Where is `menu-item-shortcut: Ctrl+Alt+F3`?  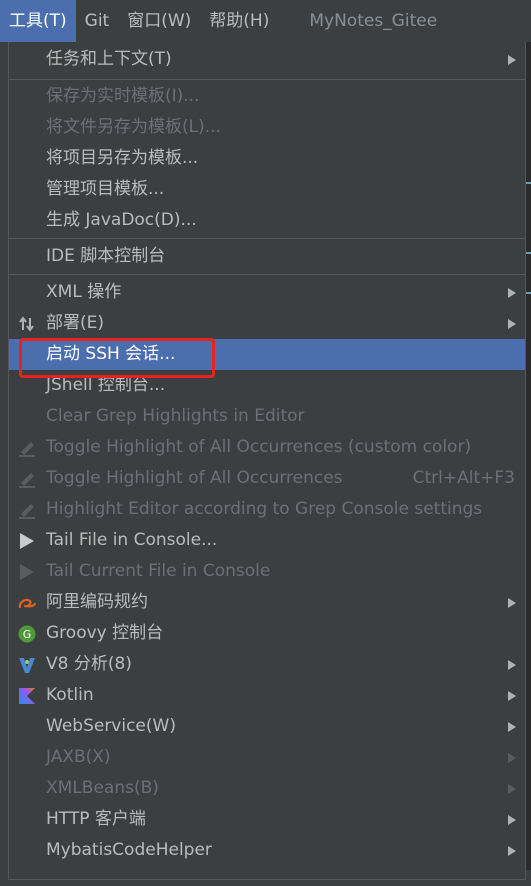 menu-item-shortcut: Ctrl+Alt+F3 is located at coordinates (463, 478).